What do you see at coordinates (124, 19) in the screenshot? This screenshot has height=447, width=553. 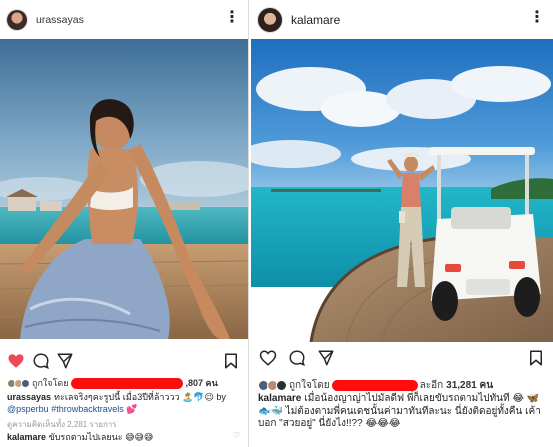 I see `post-header: urassayas ⋮` at bounding box center [124, 19].